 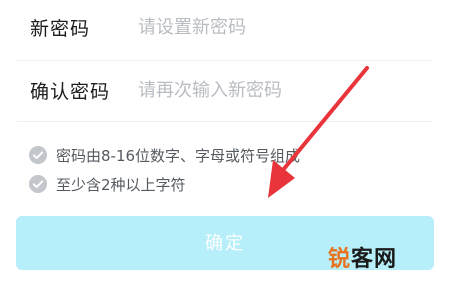 What do you see at coordinates (70, 92) in the screenshot?
I see `confirm-password-label: 确认密码` at bounding box center [70, 92].